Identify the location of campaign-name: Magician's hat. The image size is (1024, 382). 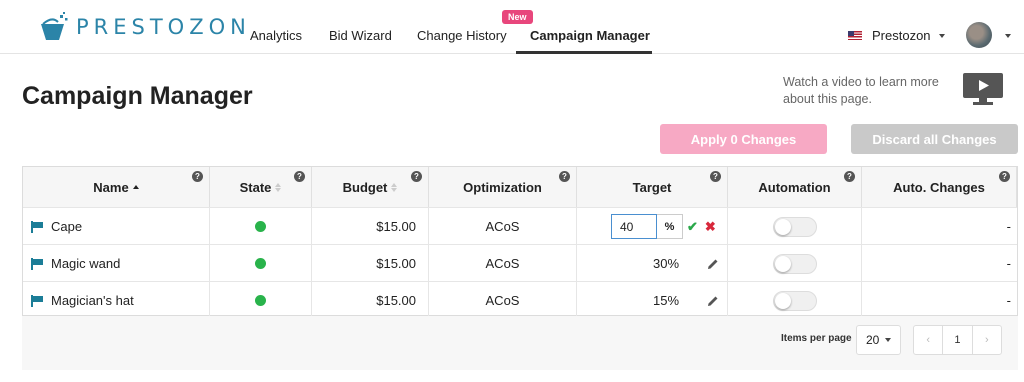
(92, 300).